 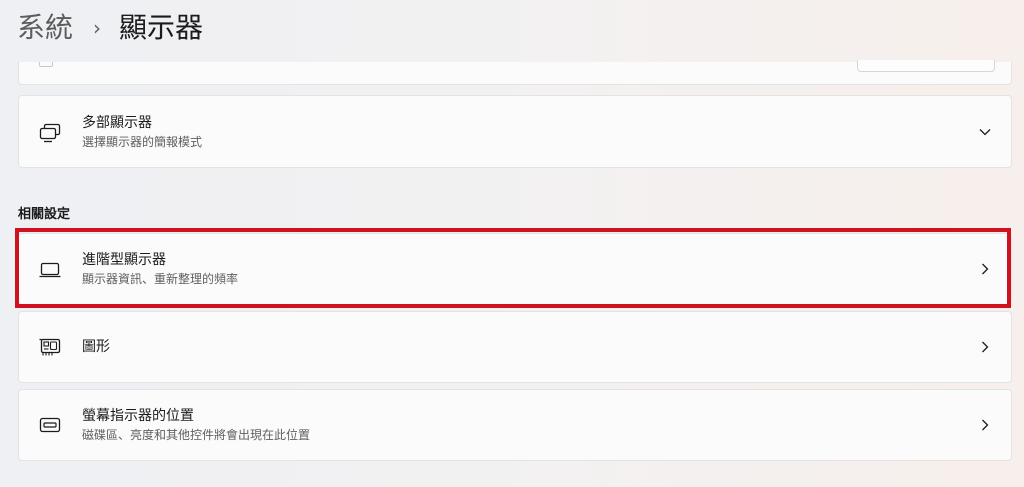 What do you see at coordinates (196, 435) in the screenshot?
I see `indicator-position-subtitle: 磁碟區、亮度和其他控件將會出現在此位置` at bounding box center [196, 435].